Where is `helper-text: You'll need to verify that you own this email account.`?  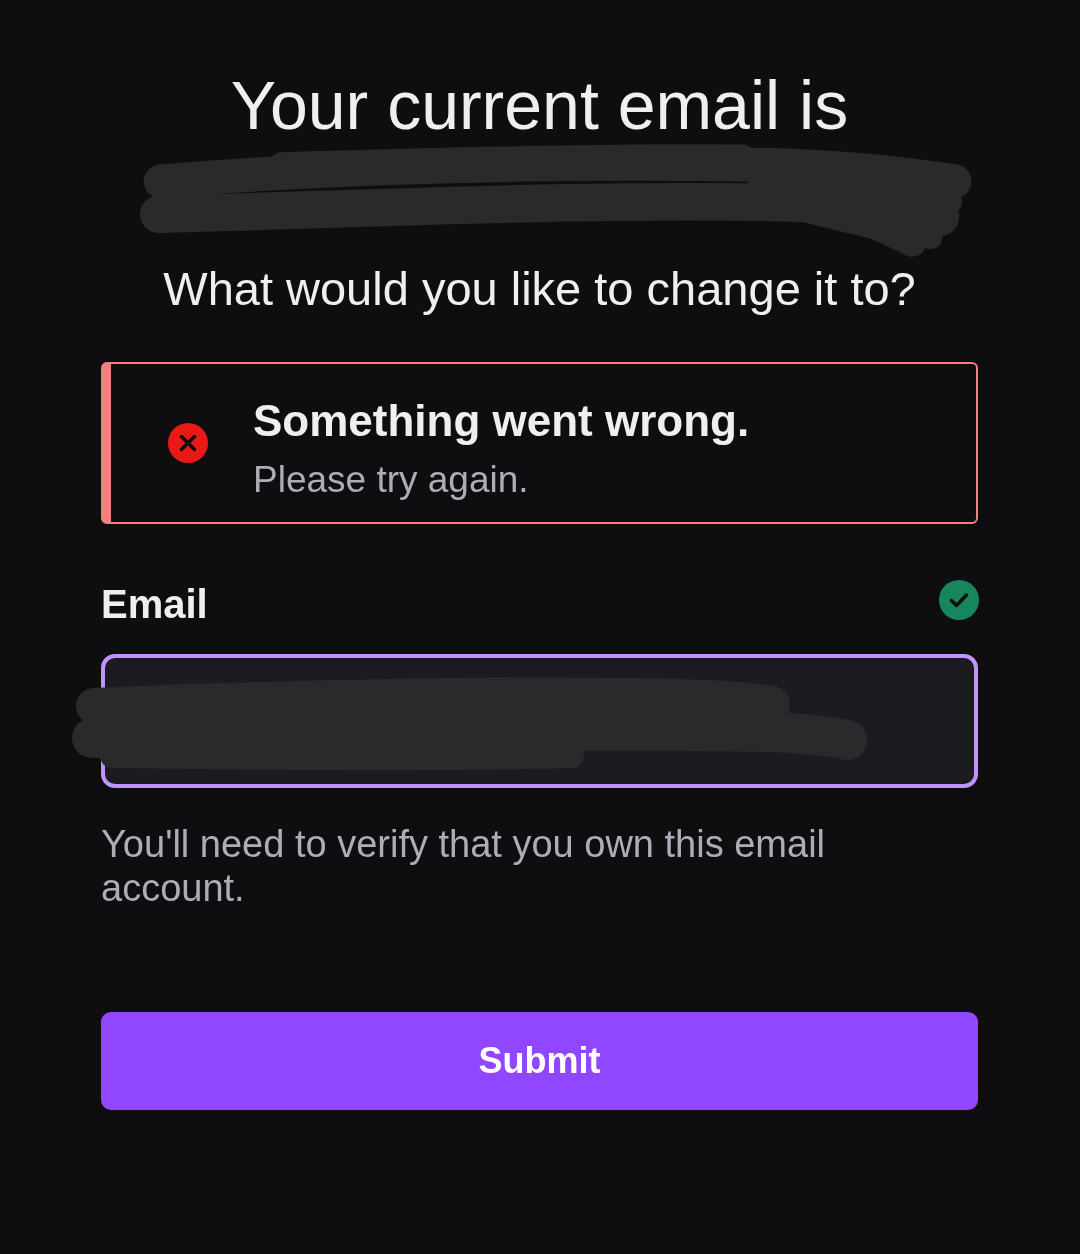
helper-text: You'll need to verify that you own this email account. is located at coordinates (464, 866).